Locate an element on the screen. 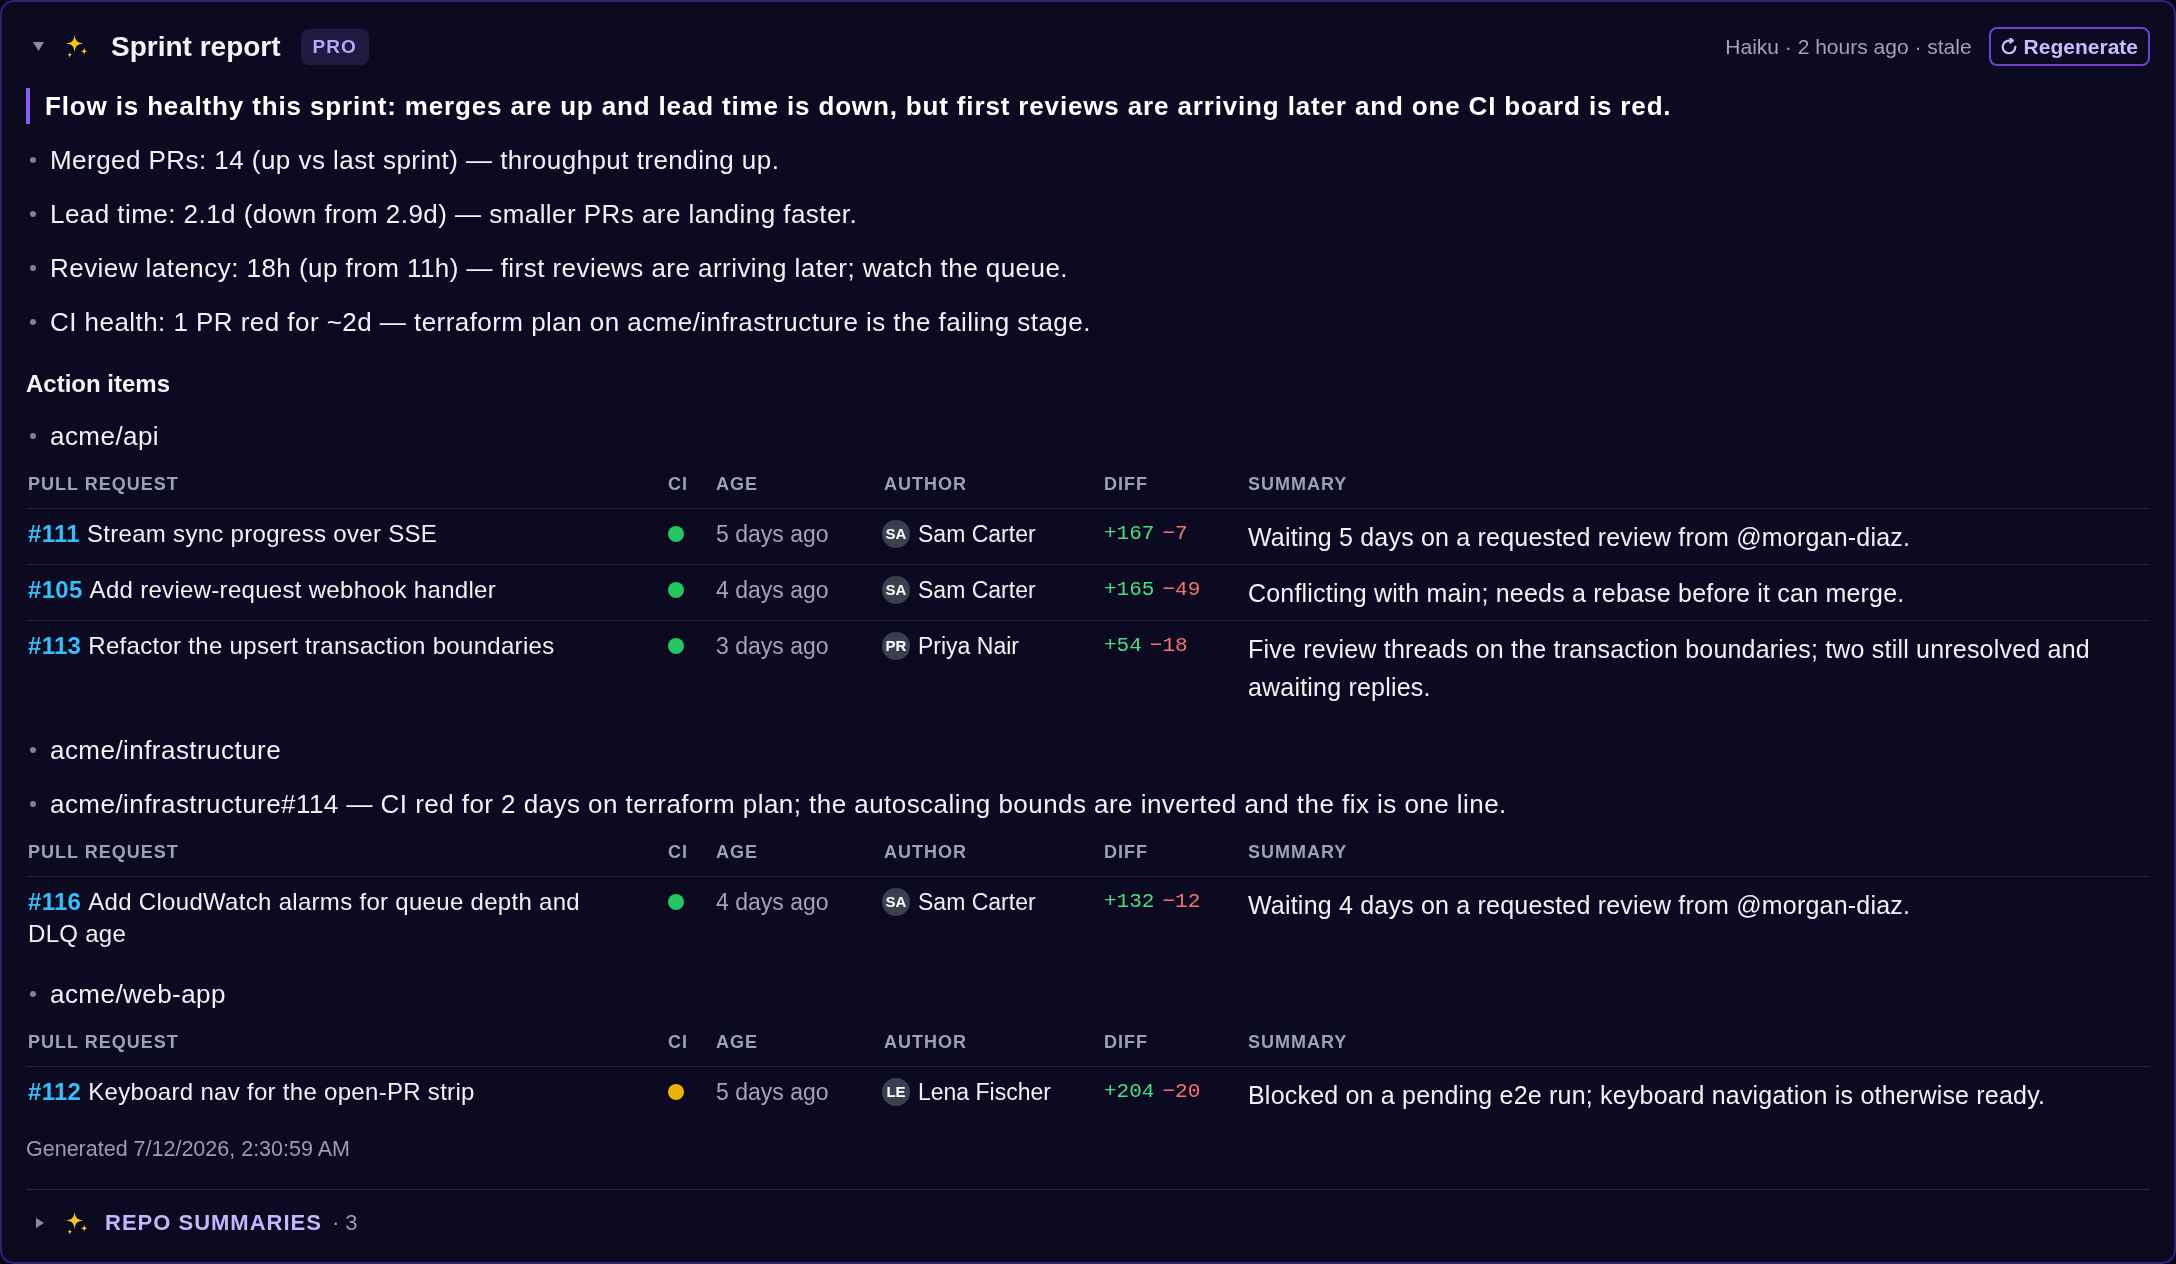 This screenshot has height=1264, width=2176. highlight-item: CI health: 1 PR red for ~2d — terraform plan on acme/infrastructure is the failing stage. is located at coordinates (570, 322).